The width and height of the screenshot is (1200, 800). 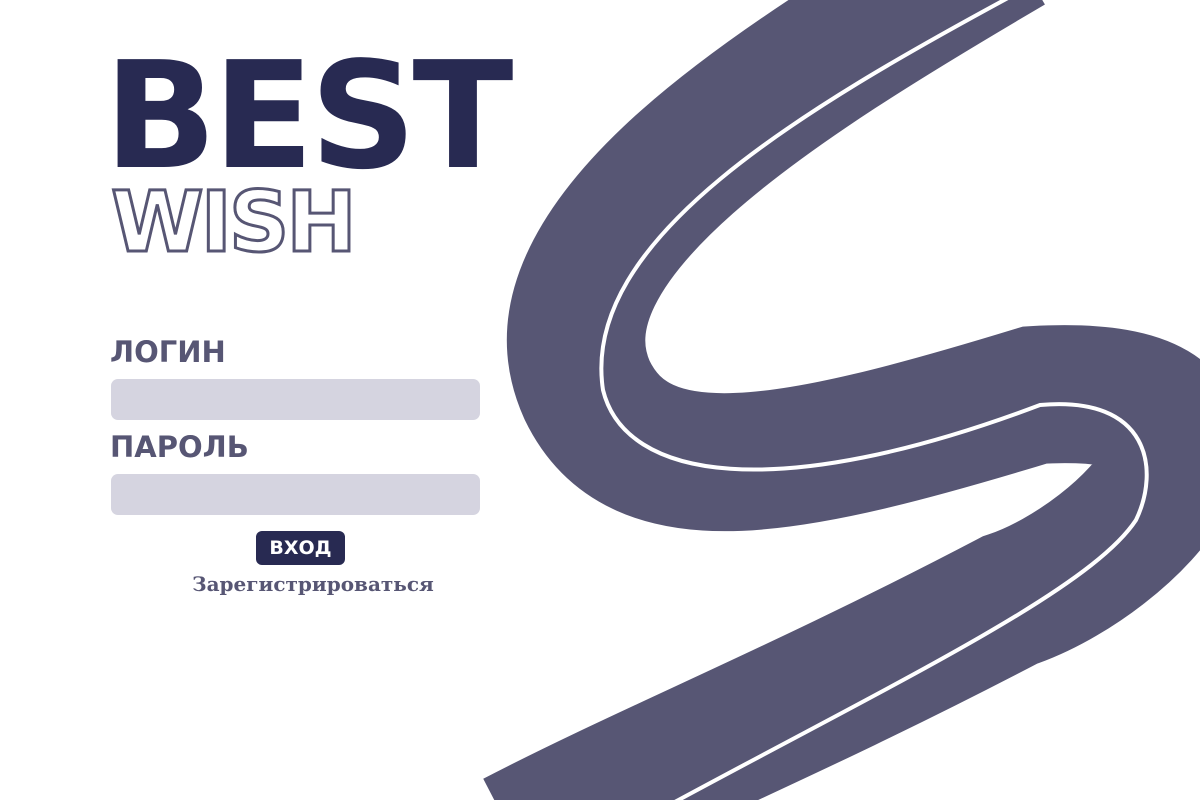 I want to click on password-label: ПАРОЛЬ, so click(x=179, y=447).